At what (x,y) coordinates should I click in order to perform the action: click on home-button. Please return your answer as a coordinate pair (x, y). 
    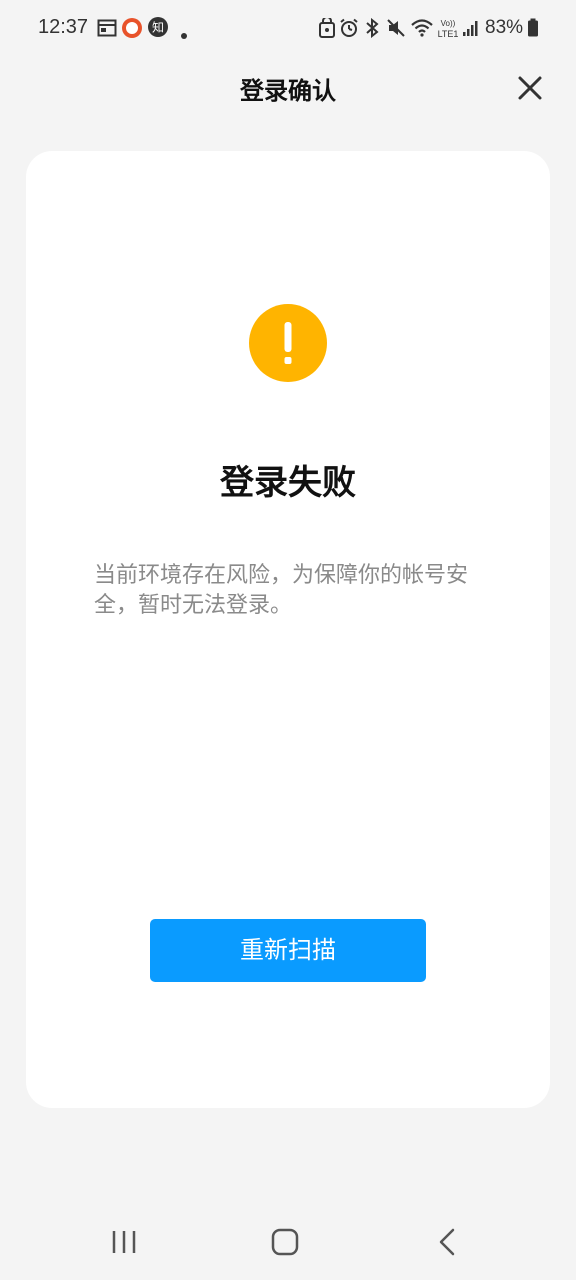
    Looking at the image, I should click on (286, 1242).